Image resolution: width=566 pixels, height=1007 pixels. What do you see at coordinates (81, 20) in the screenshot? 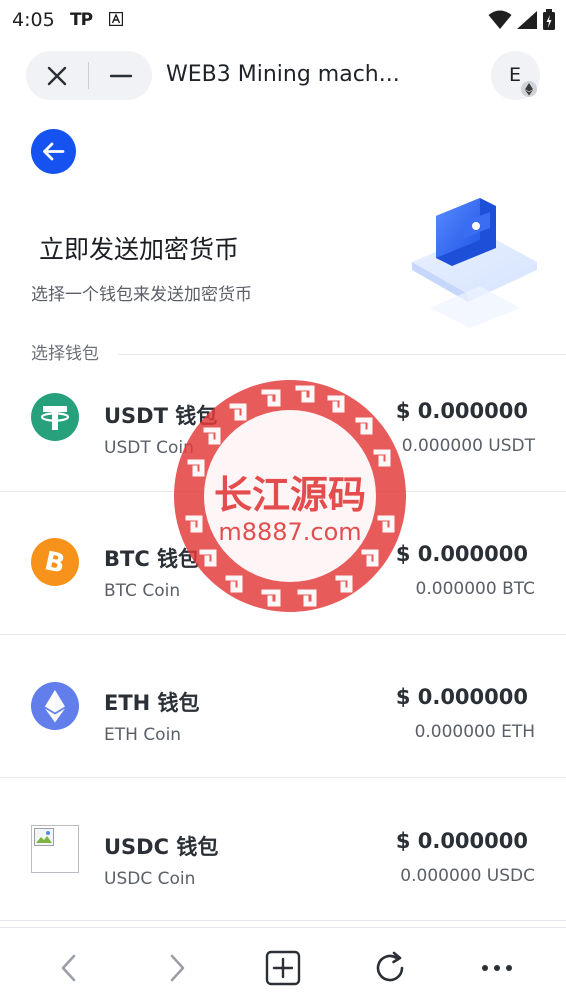
I see `status-app-badge: TP` at bounding box center [81, 20].